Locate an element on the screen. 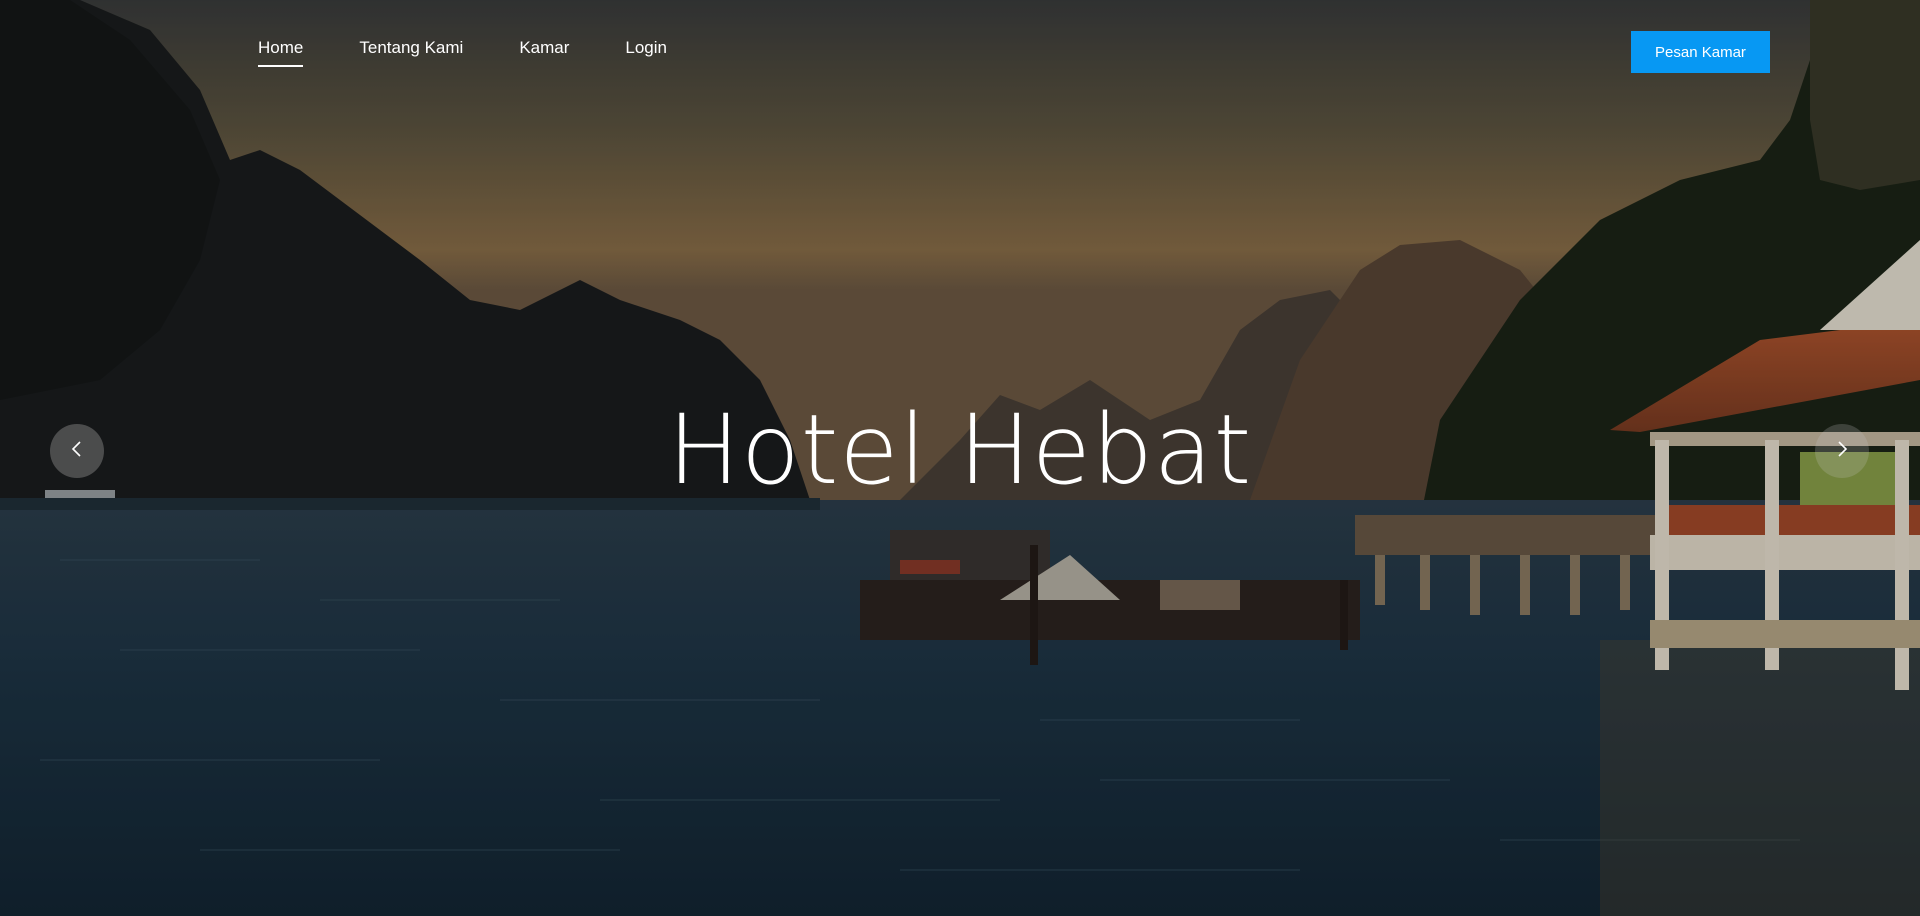 The height and width of the screenshot is (916, 1920). hero-title: Hotel Hebat is located at coordinates (960, 450).